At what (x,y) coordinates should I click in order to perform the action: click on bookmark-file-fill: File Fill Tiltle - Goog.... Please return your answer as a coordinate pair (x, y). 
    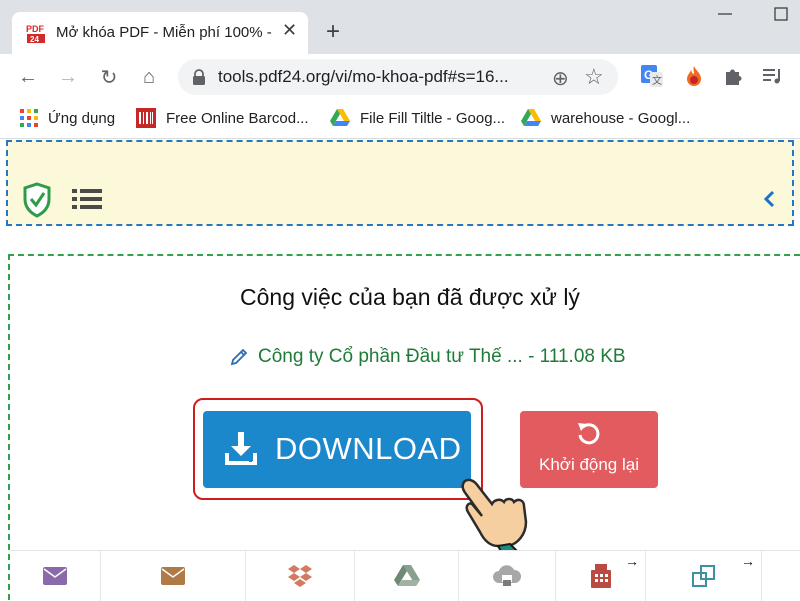
    Looking at the image, I should click on (417, 118).